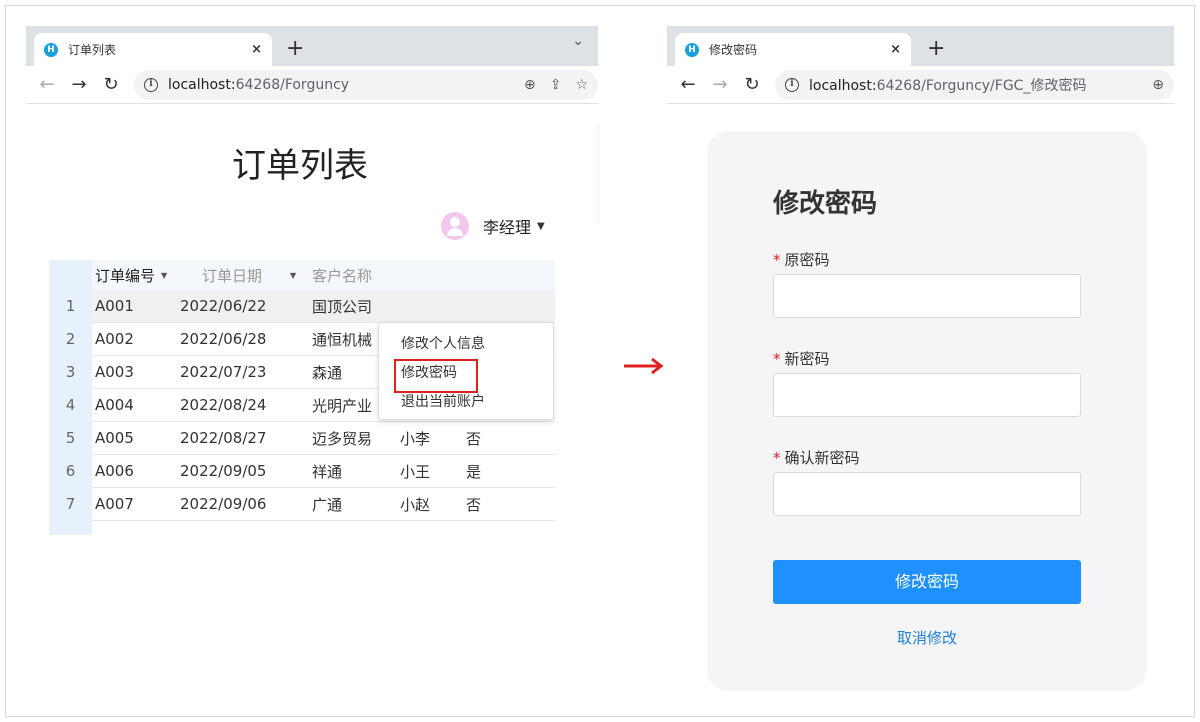  Describe the element at coordinates (153, 49) in the screenshot. I see `tab-order-list: H 订单列表 ×` at that location.